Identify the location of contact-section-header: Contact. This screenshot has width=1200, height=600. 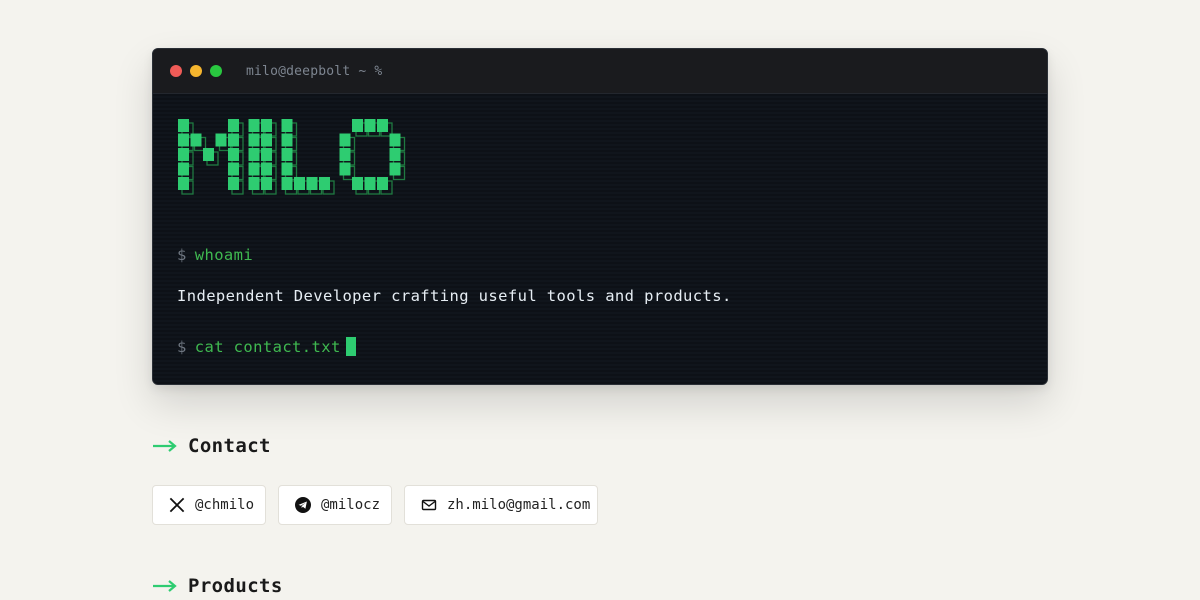
(211, 446).